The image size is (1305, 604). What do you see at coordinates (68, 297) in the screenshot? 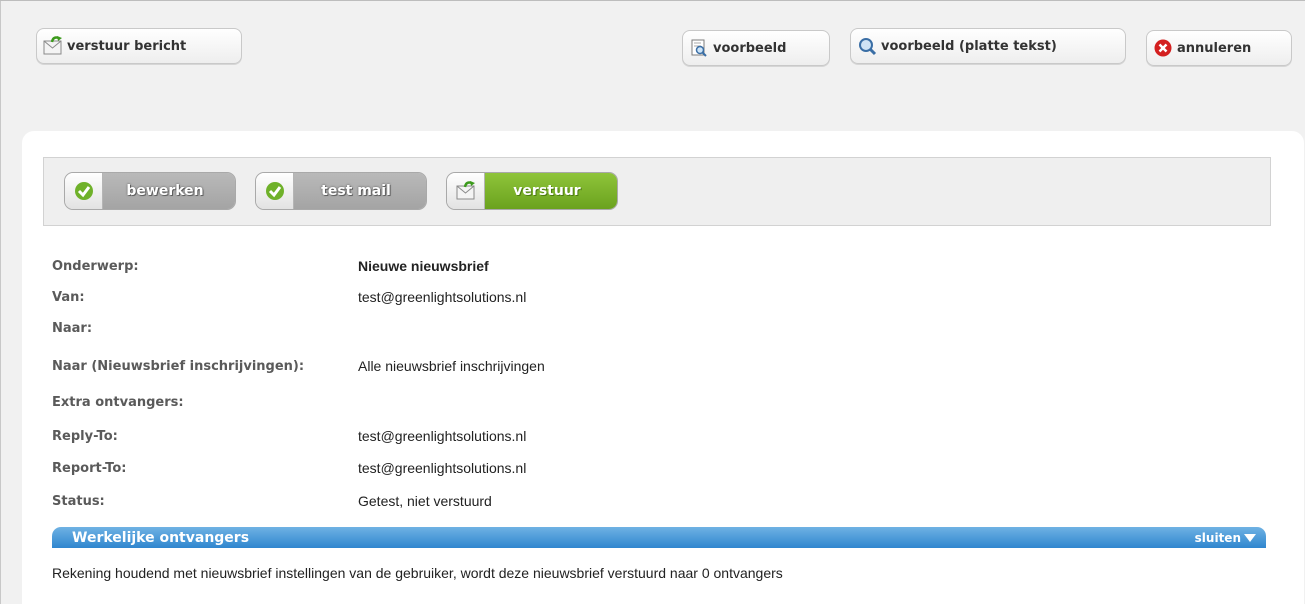
I see `from-label: Van:` at bounding box center [68, 297].